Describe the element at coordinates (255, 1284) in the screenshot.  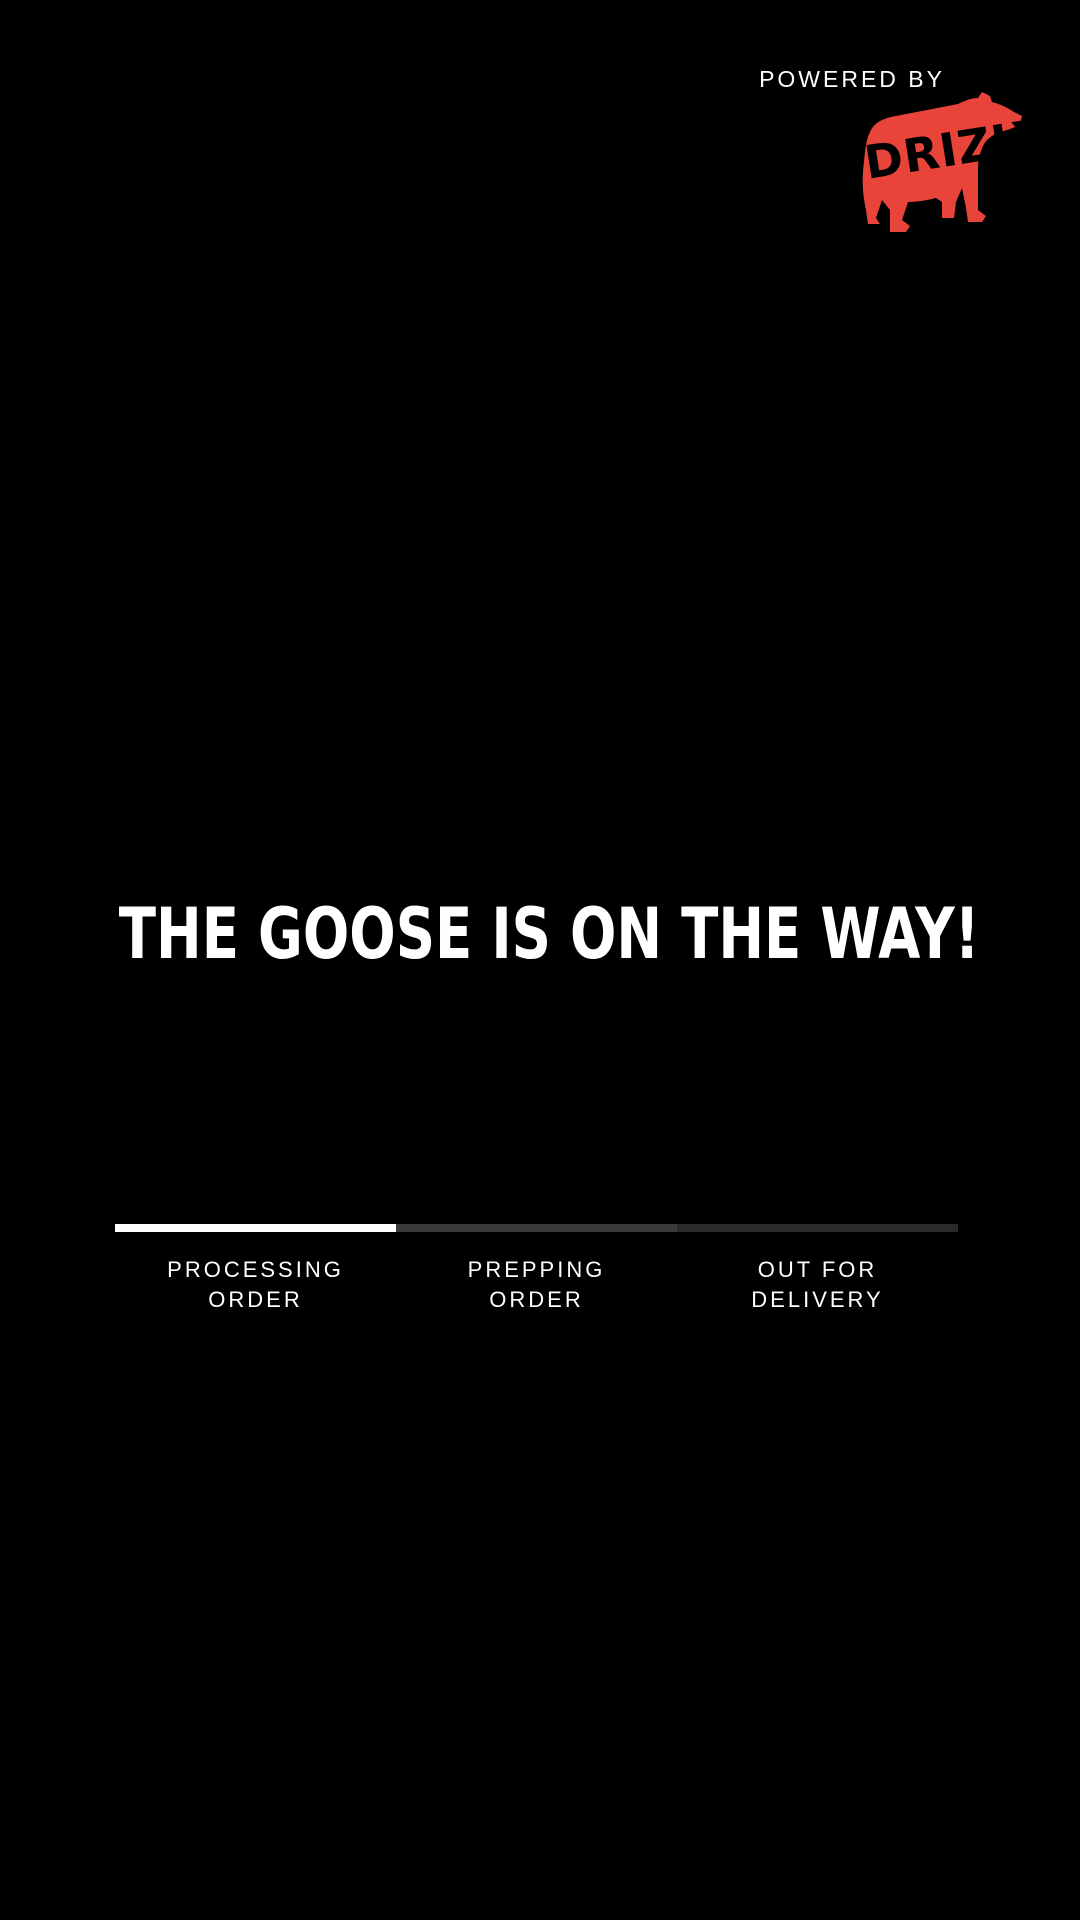
I see `step-label-processing-order: PROCESSING ORDER` at that location.